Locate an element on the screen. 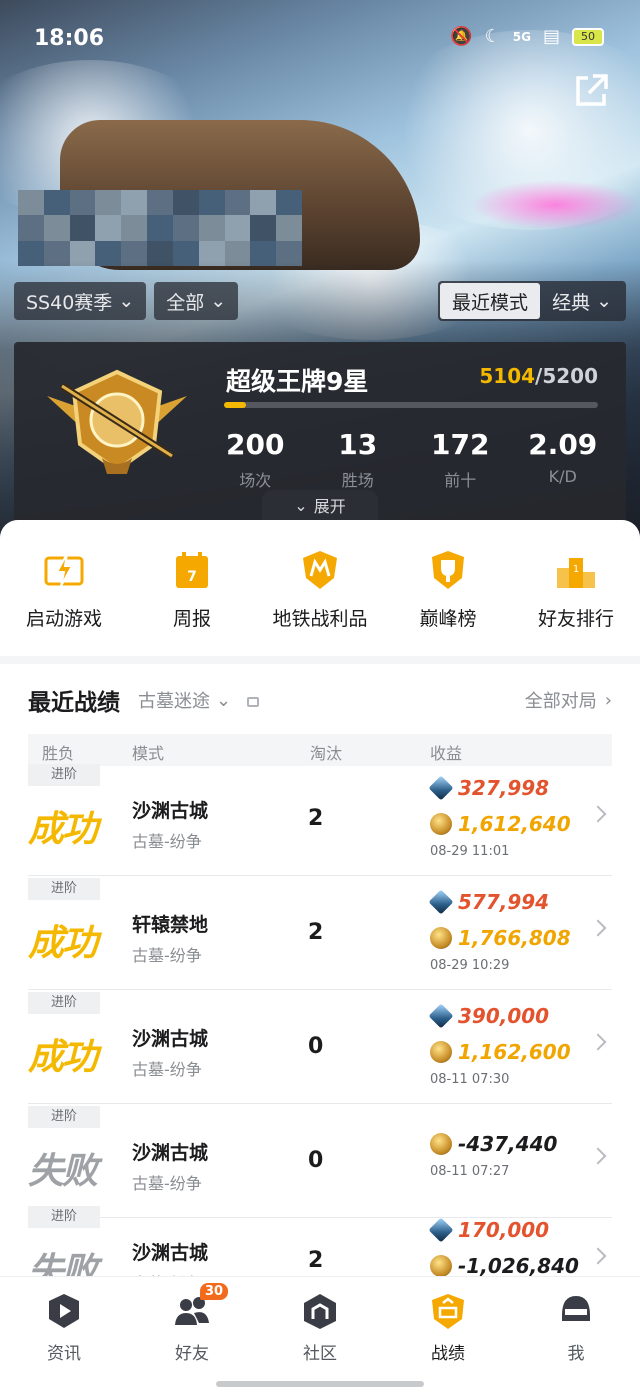 This screenshot has width=640, height=1400. pink-smoke is located at coordinates (555, 205).